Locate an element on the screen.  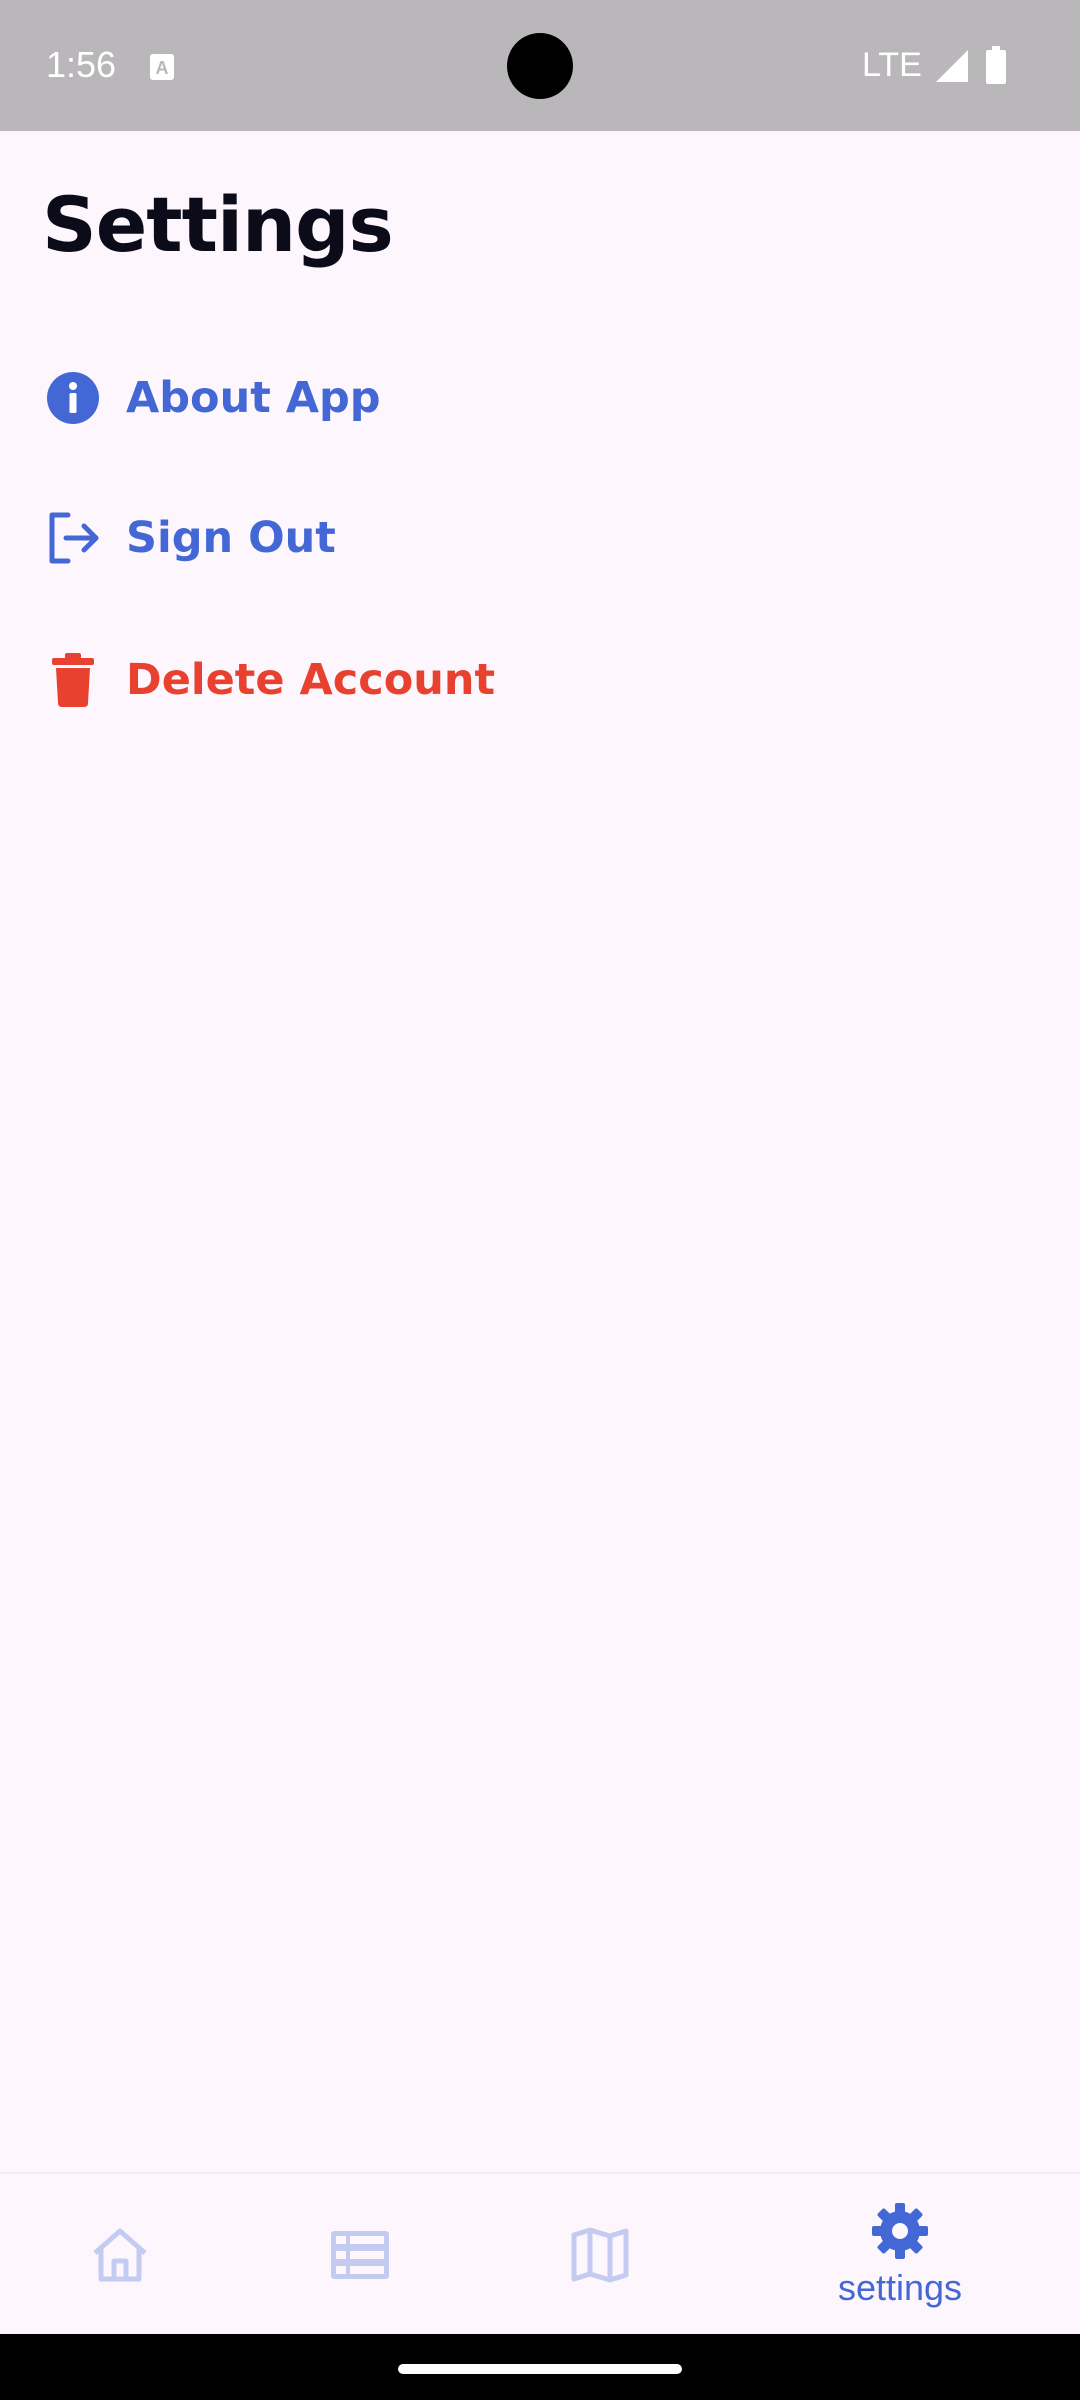
status-bar: 1:56 A LTE is located at coordinates (540, 65).